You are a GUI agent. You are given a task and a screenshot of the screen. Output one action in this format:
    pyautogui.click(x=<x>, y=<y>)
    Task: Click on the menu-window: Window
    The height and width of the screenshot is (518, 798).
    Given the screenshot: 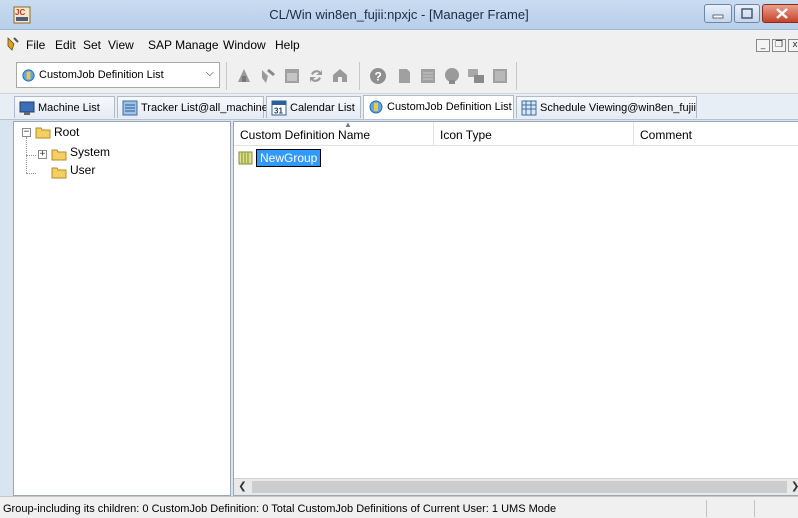 What is the action you would take?
    pyautogui.click(x=244, y=45)
    